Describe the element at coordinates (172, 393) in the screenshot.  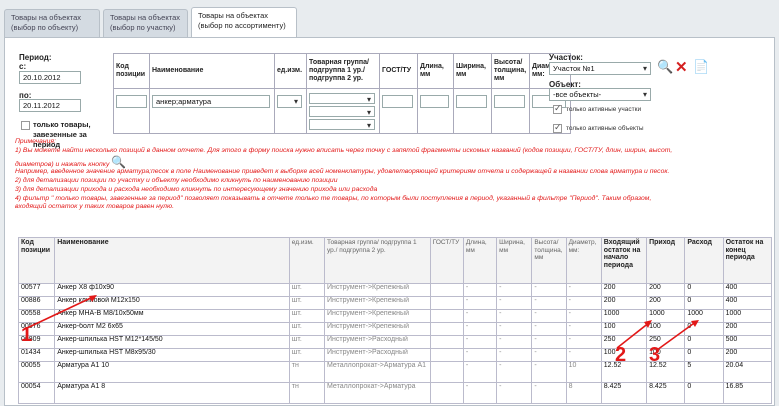
I see `cell-name: Арматура А1 8` at that location.